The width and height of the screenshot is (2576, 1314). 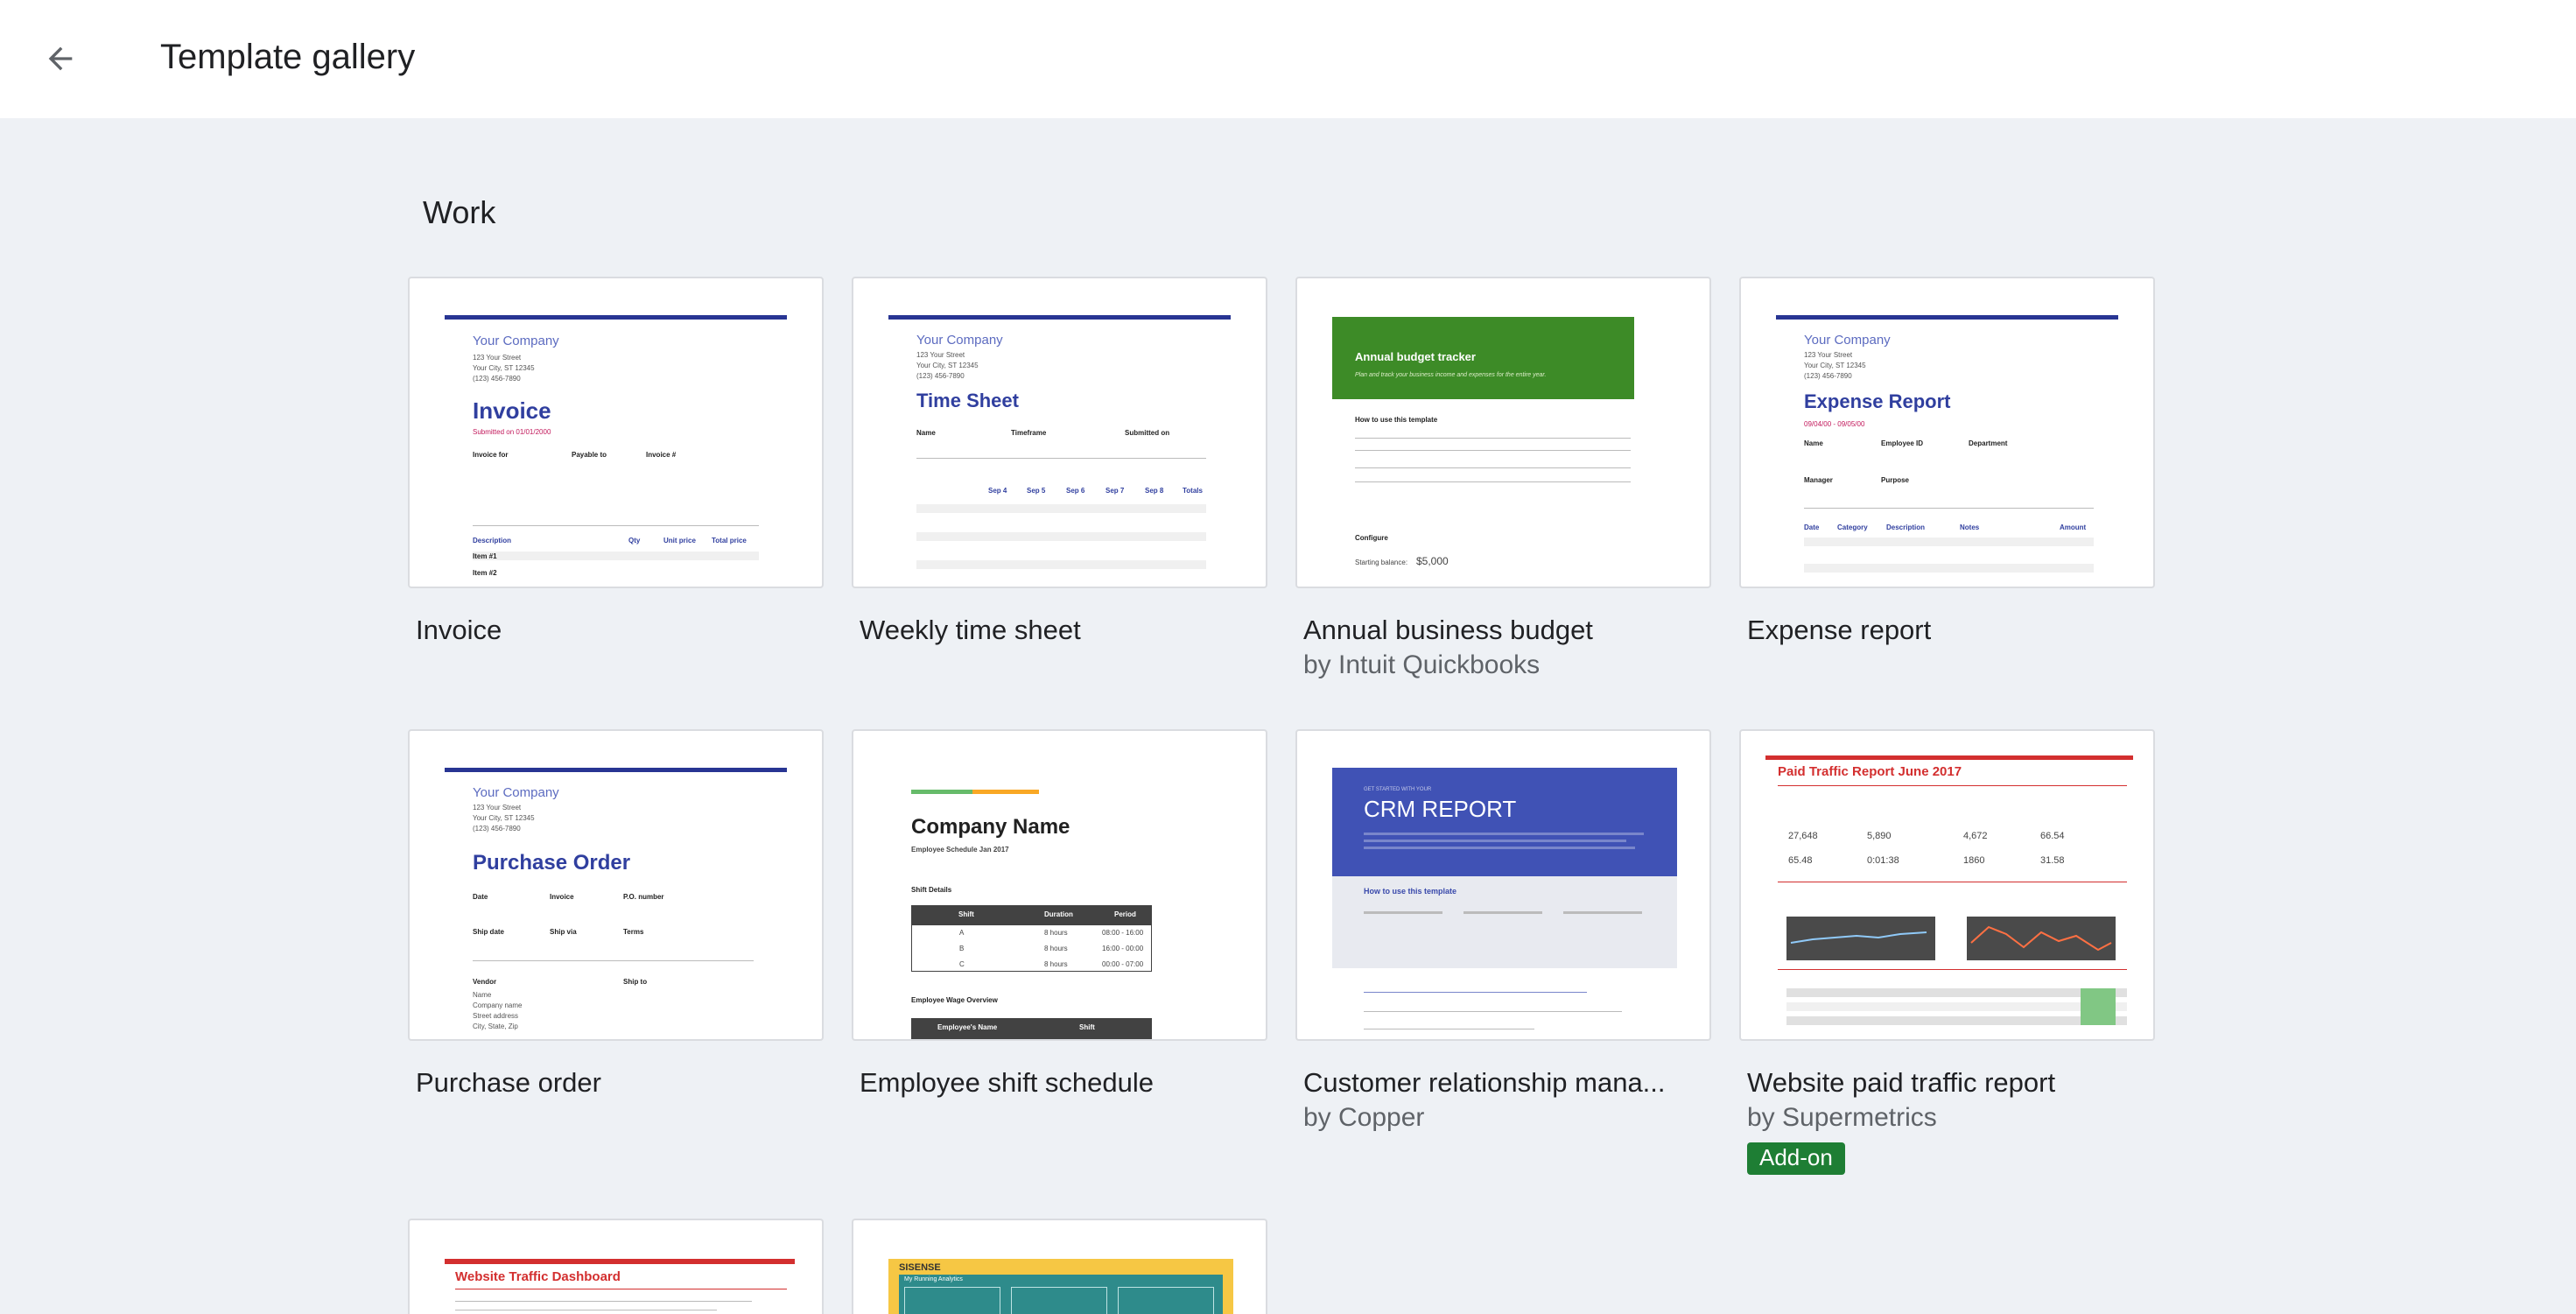 I want to click on back-button, so click(x=60, y=58).